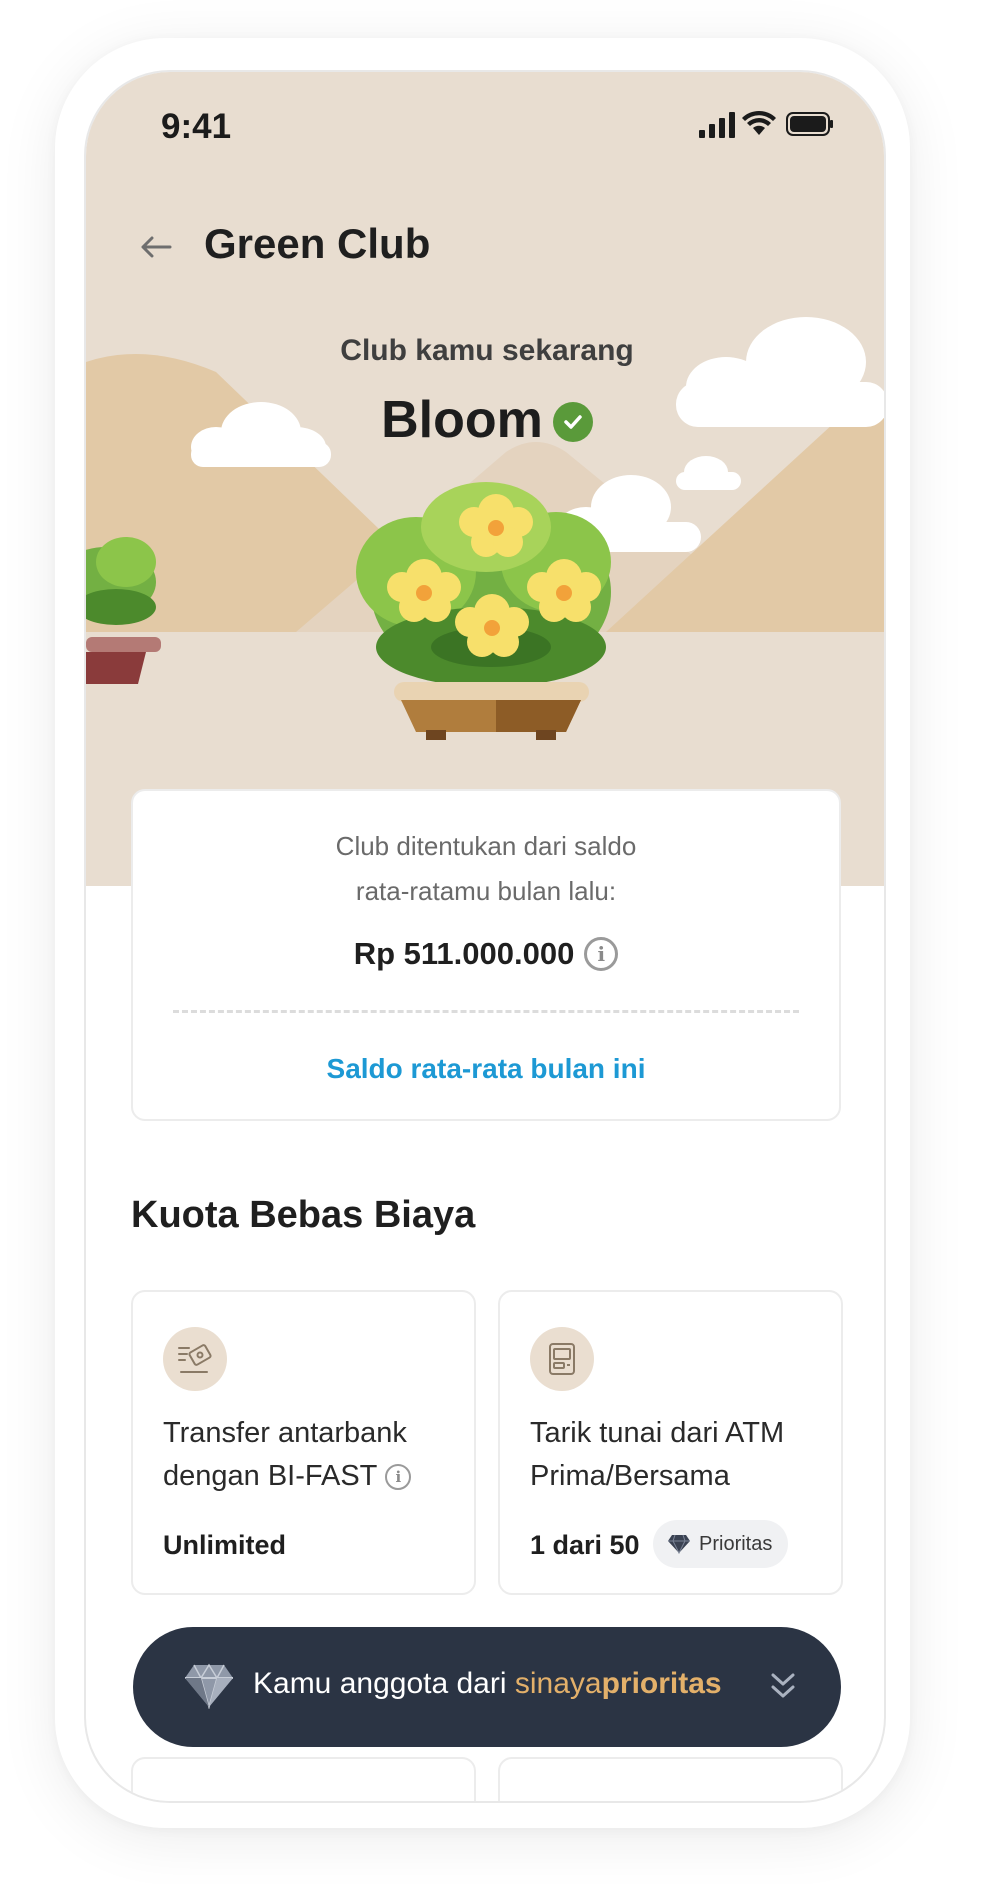 This screenshot has width=981, height=1884. What do you see at coordinates (630, 1476) in the screenshot?
I see `quota-label-line2: Prima/Bersama` at bounding box center [630, 1476].